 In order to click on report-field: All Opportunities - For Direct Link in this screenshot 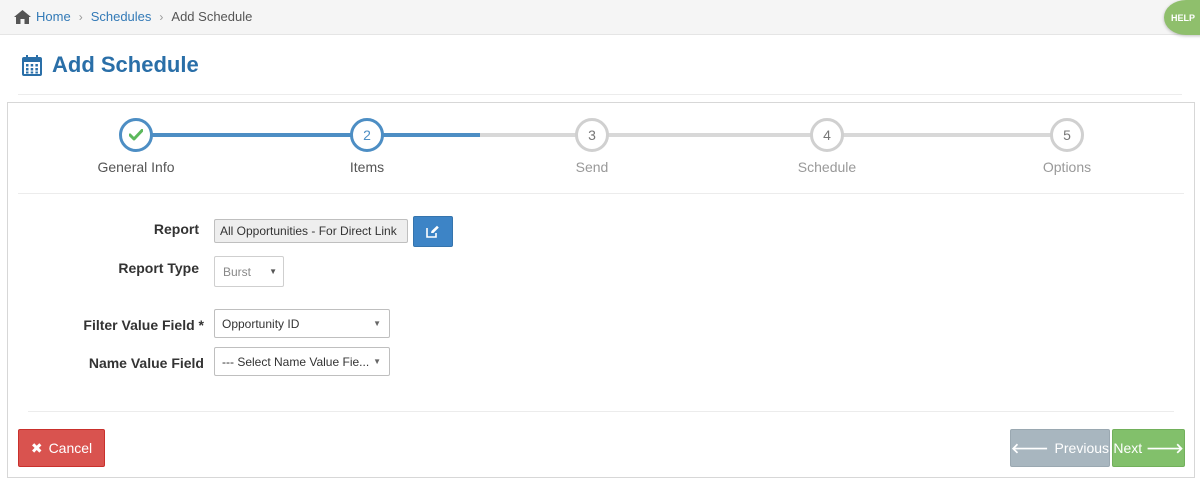, I will do `click(311, 231)`.